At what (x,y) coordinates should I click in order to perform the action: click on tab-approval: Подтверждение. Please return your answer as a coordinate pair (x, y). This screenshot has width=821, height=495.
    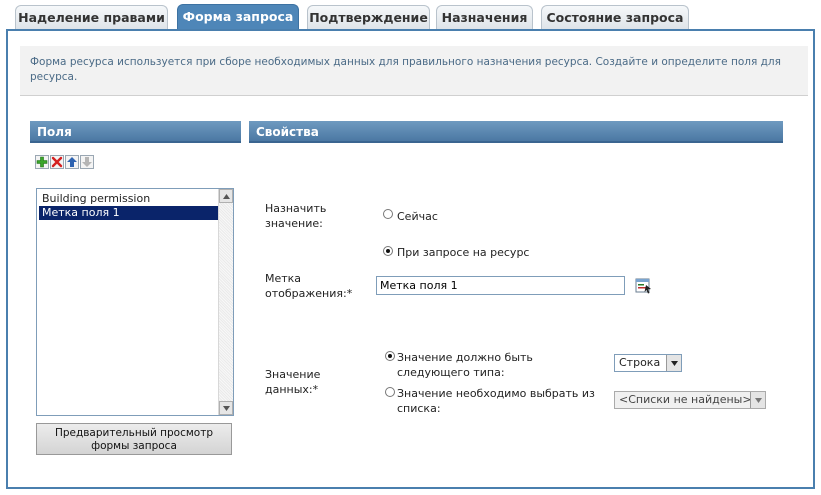
    Looking at the image, I should click on (368, 17).